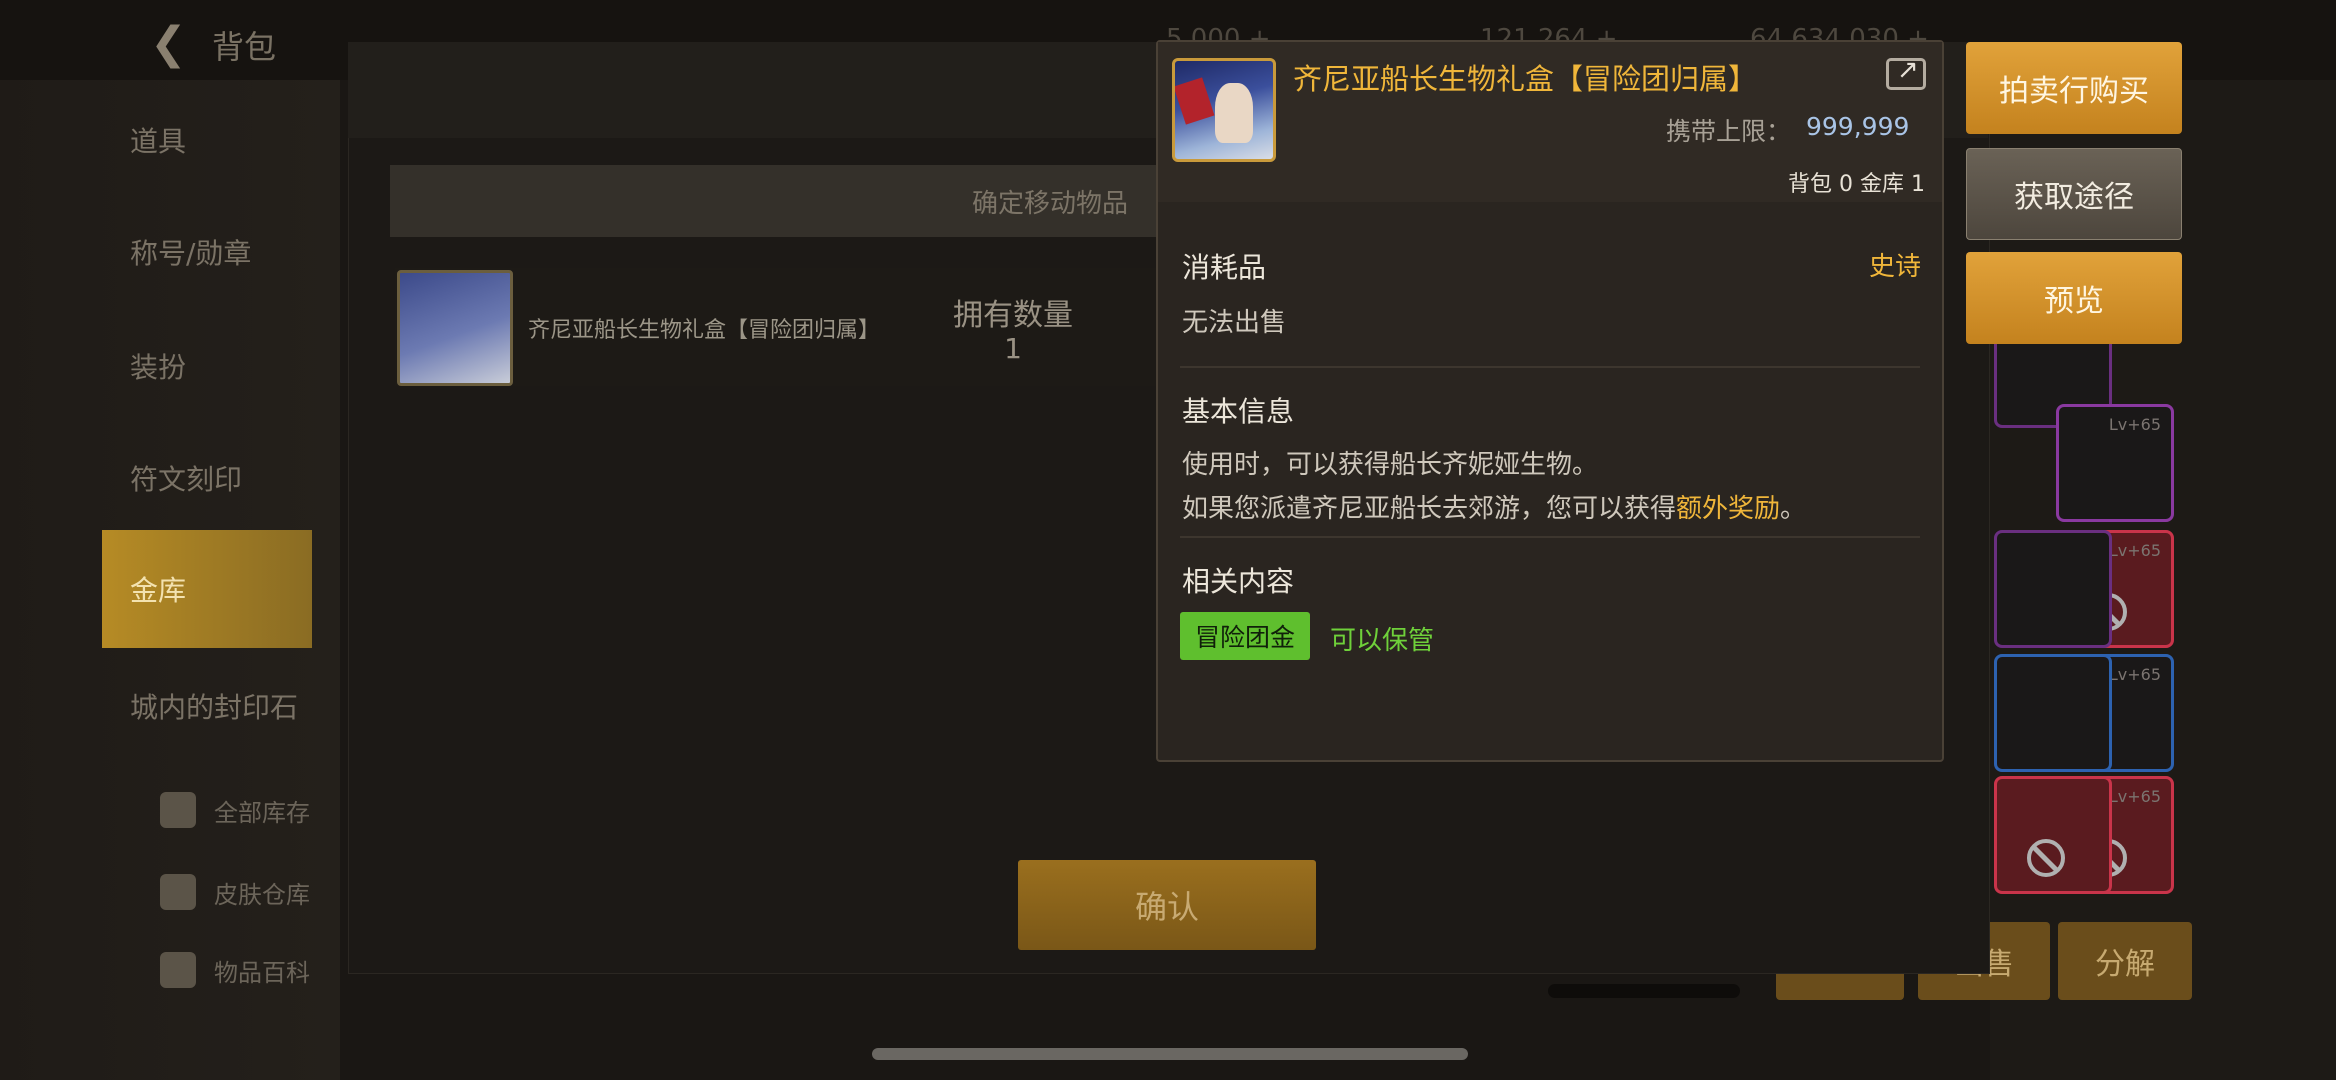 The width and height of the screenshot is (2336, 1080). I want to click on forbidden-icon, so click(2046, 858).